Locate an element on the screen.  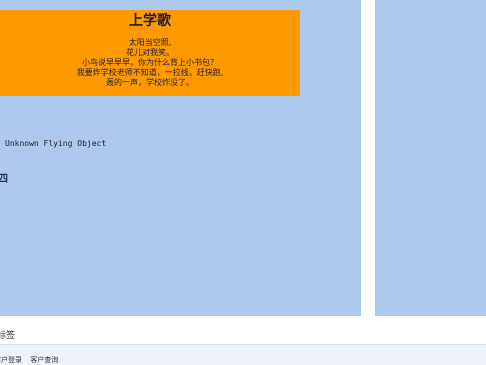
ufo-caption: Unknown Flying Object is located at coordinates (56, 143).